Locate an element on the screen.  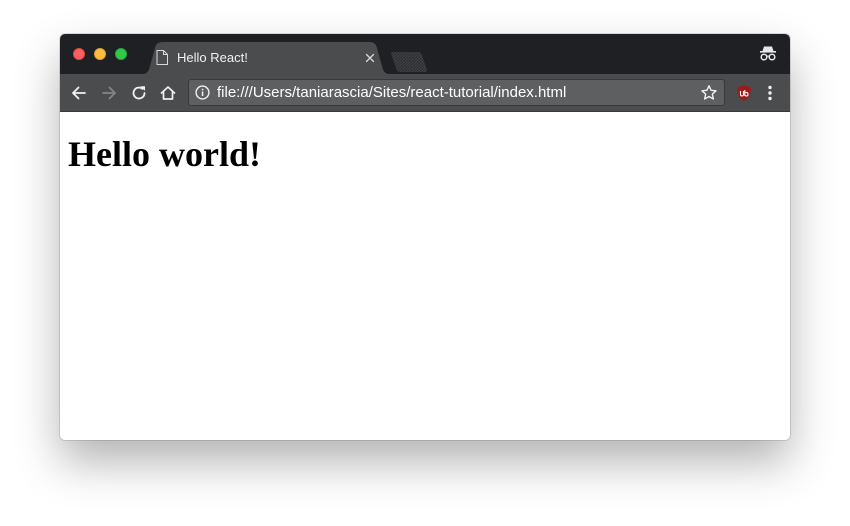
menu-icon is located at coordinates (770, 93).